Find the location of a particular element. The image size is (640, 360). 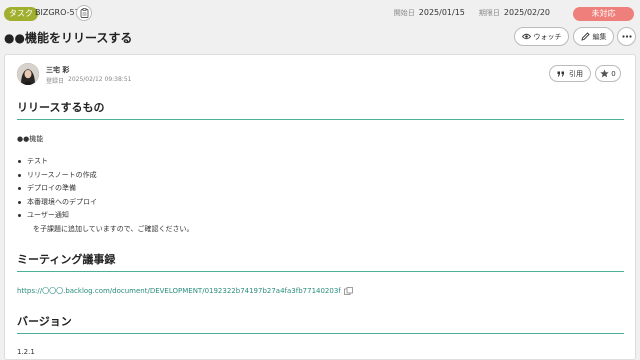

ellipsis-icon is located at coordinates (626, 36).